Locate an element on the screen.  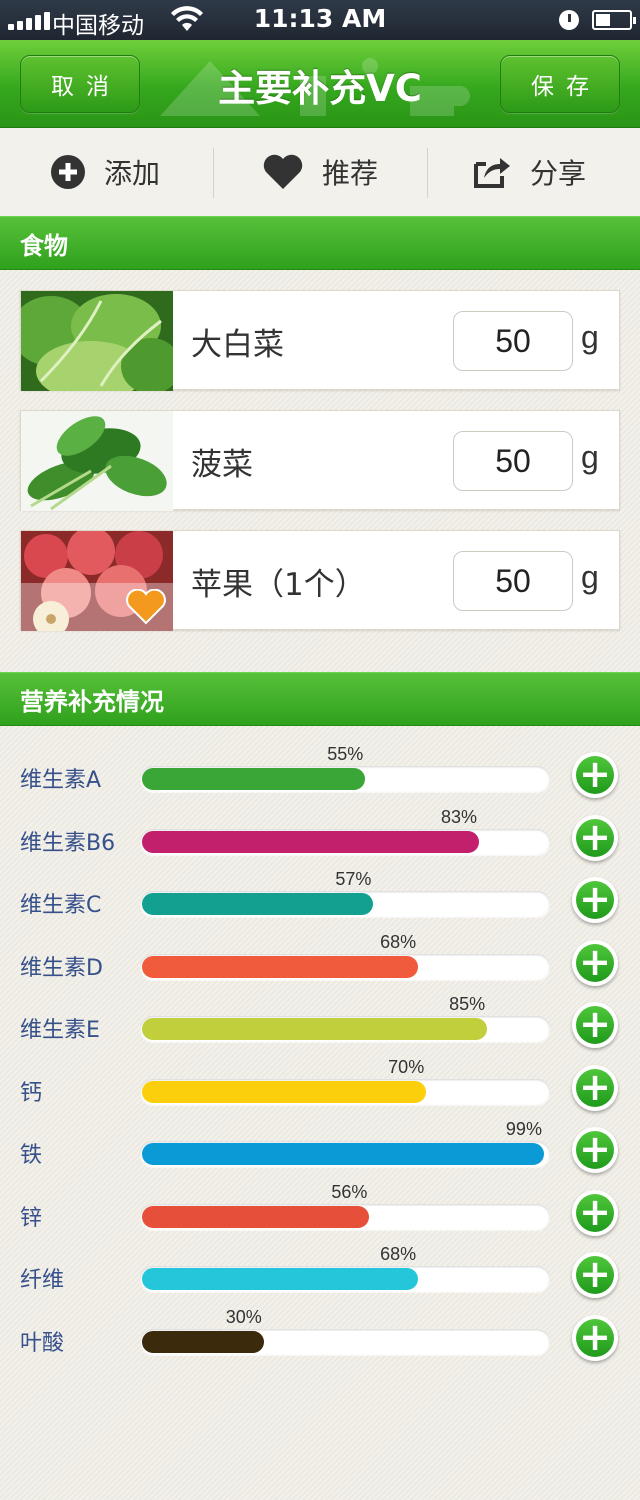
status-bar: 中国移动 11:13 AM is located at coordinates (320, 20).